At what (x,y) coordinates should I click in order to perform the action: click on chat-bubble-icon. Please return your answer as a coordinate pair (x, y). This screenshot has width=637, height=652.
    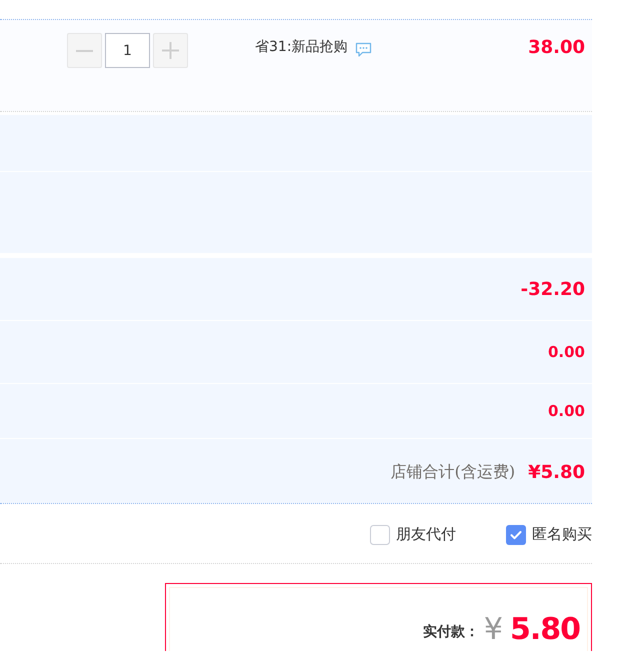
    Looking at the image, I should click on (363, 50).